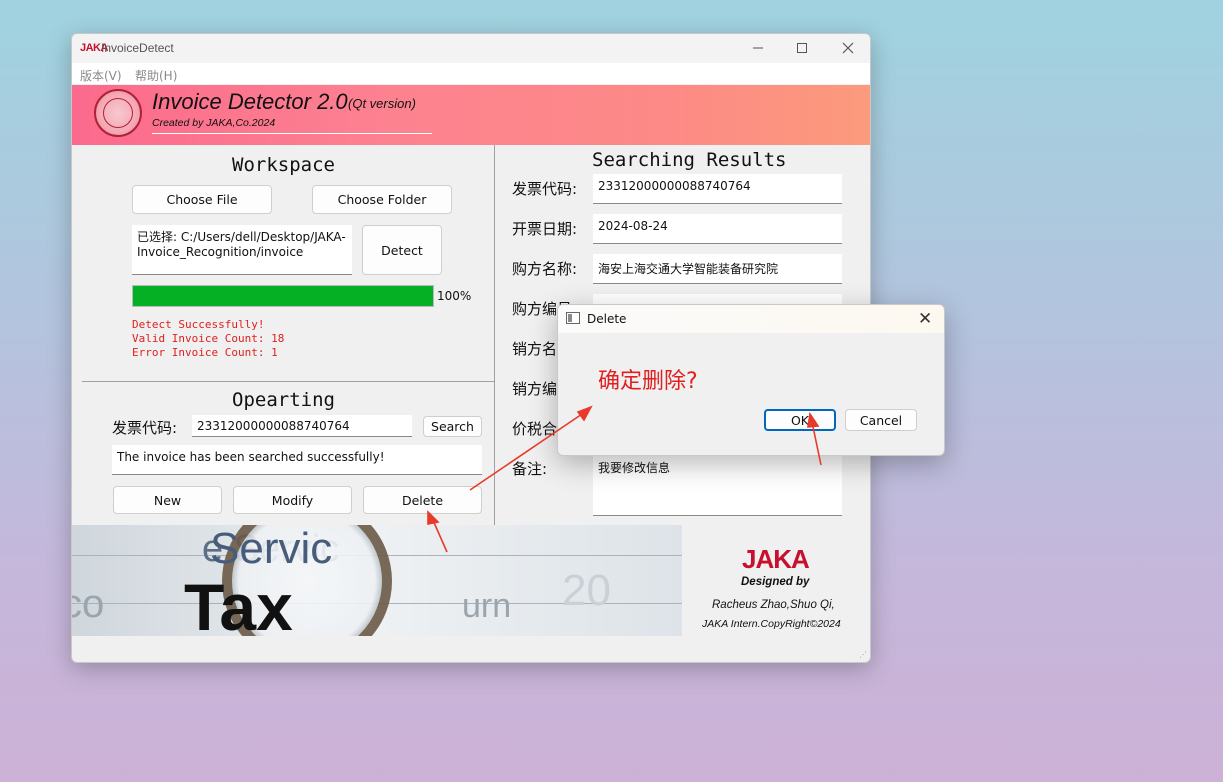 This screenshot has height=782, width=1223. What do you see at coordinates (302, 426) in the screenshot?
I see `invoice-code-input: 23312000000088740764` at bounding box center [302, 426].